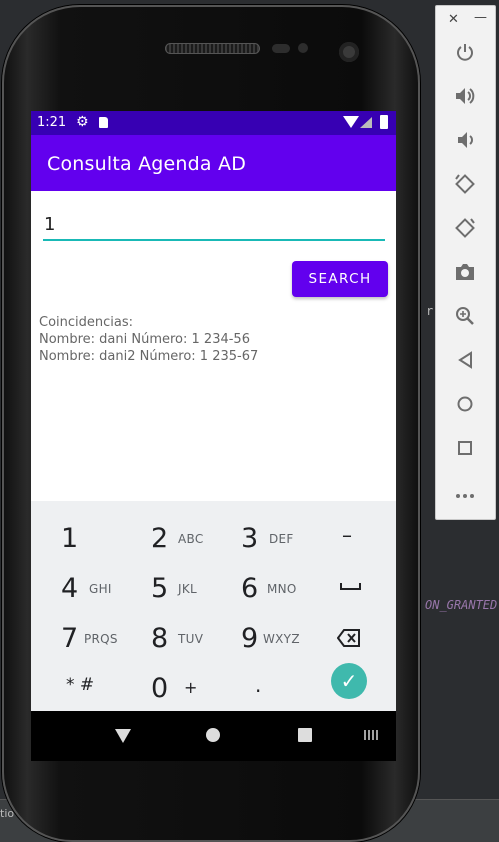 This screenshot has width=499, height=842. I want to click on light-sensor, so click(303, 48).